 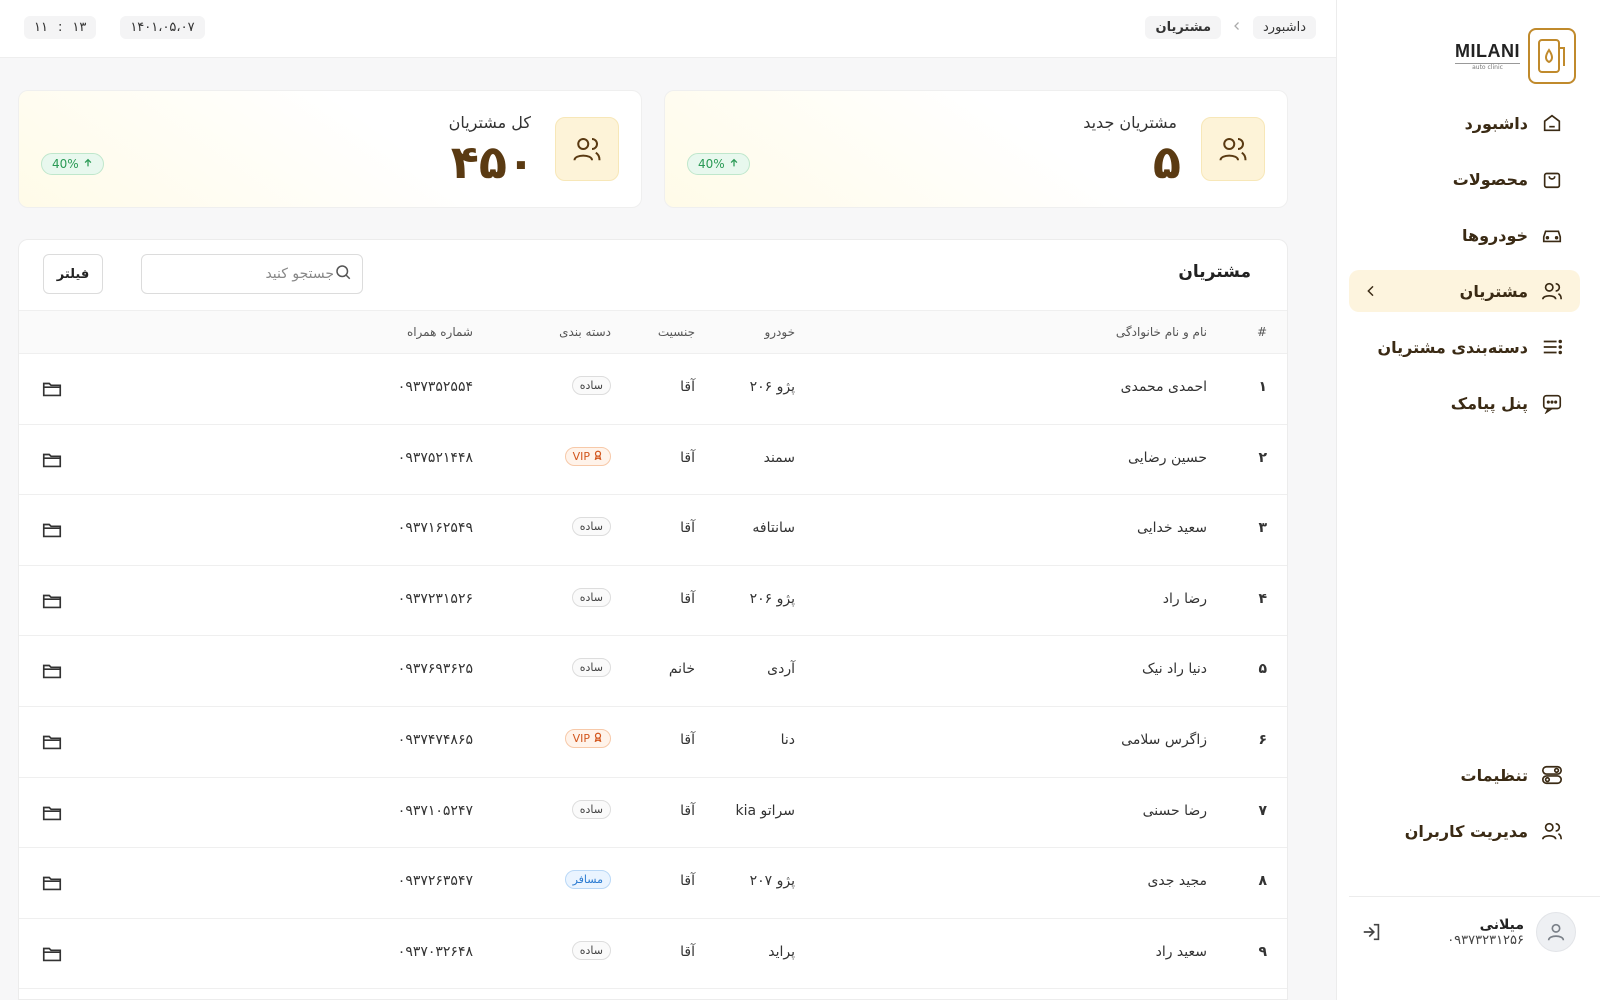 What do you see at coordinates (653, 671) in the screenshot?
I see `table-row: ۵ دنیا راد نیک آردی خانم ساده ۰۹۳۷۶۹۳۶۲۵` at bounding box center [653, 671].